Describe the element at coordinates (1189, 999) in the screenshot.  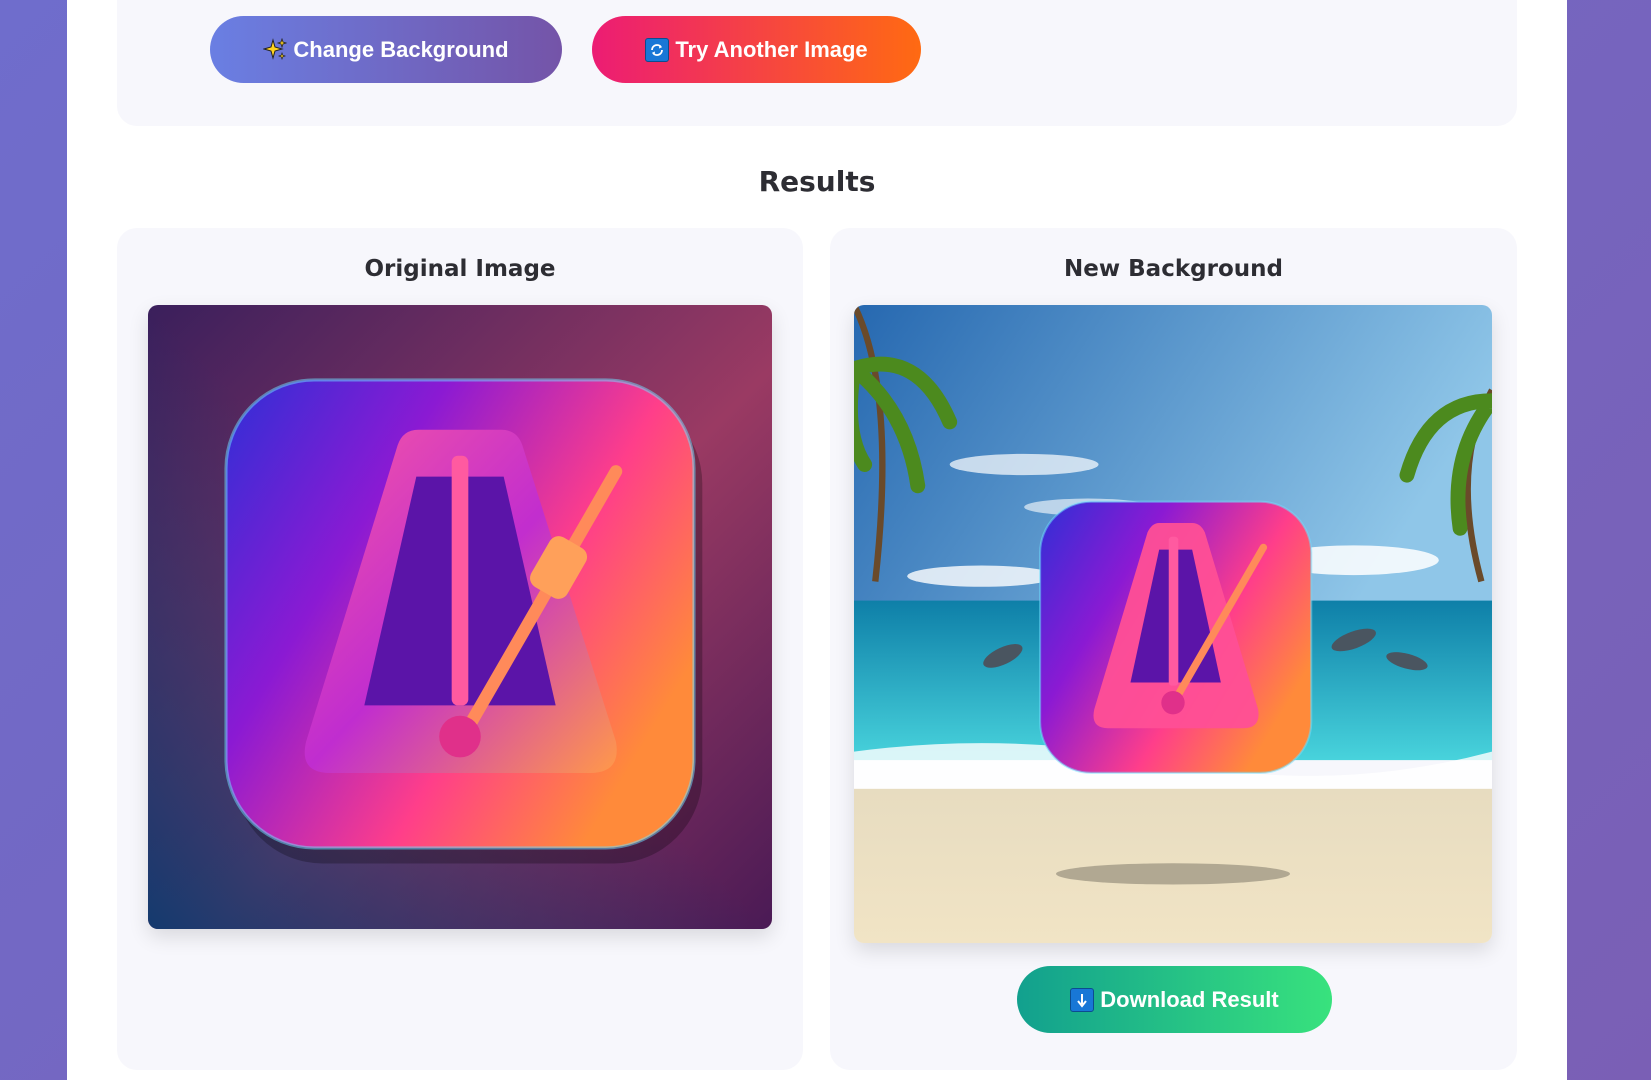
I see `download-result-label: Download Result` at that location.